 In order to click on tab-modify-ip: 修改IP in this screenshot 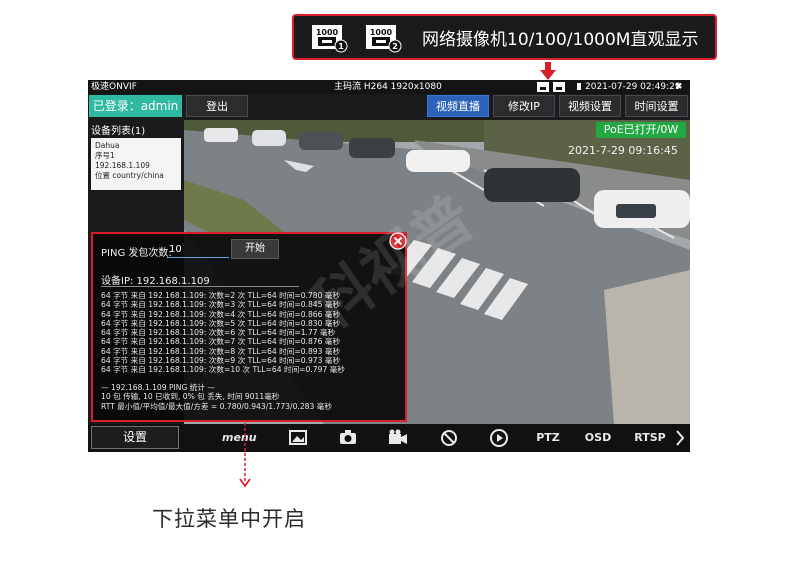, I will do `click(524, 106)`.